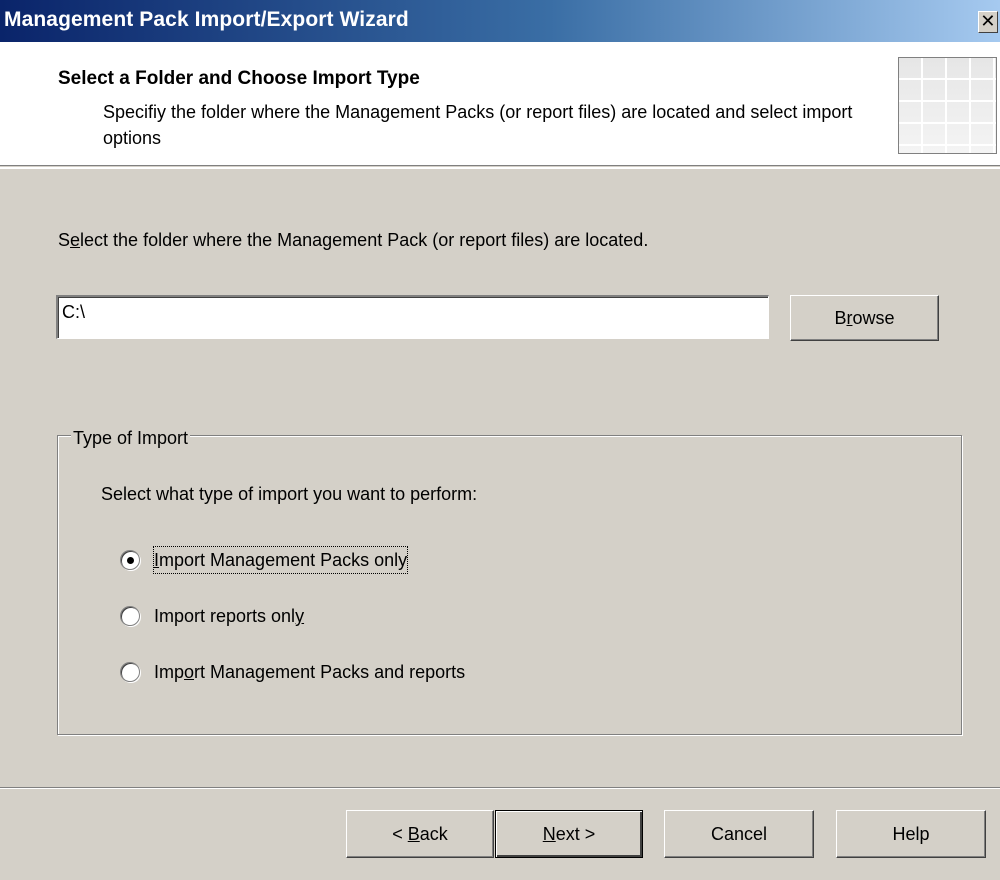 The image size is (1000, 880). I want to click on next-button: Next >, so click(569, 834).